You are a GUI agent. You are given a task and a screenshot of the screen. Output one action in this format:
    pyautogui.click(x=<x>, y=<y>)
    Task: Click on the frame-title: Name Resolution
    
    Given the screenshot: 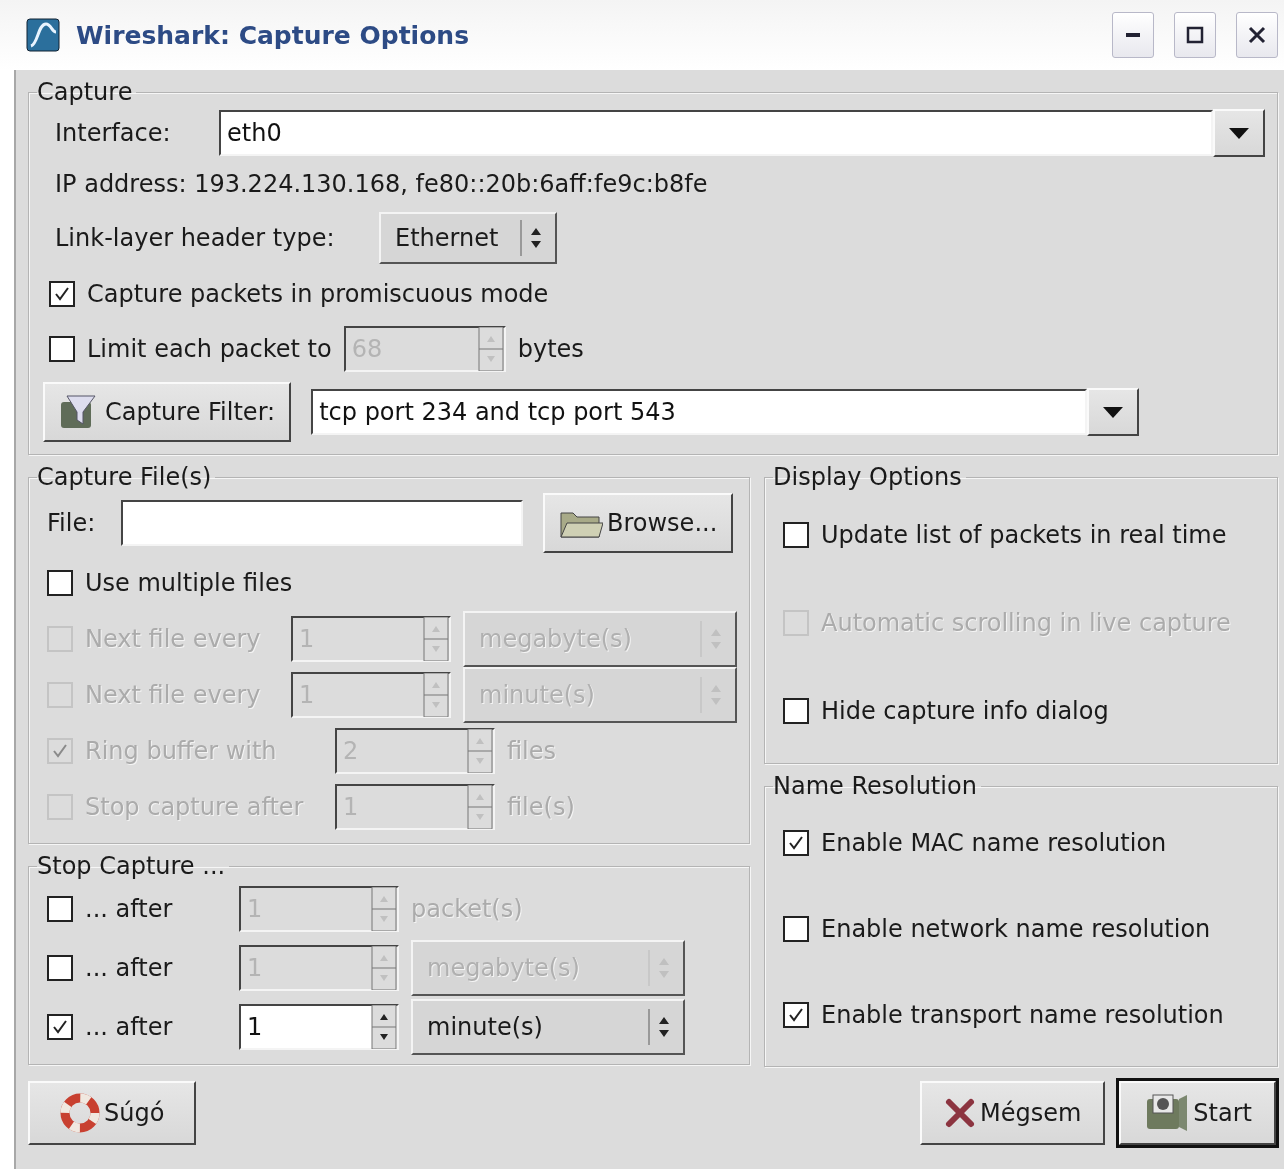 What is the action you would take?
    pyautogui.click(x=875, y=786)
    